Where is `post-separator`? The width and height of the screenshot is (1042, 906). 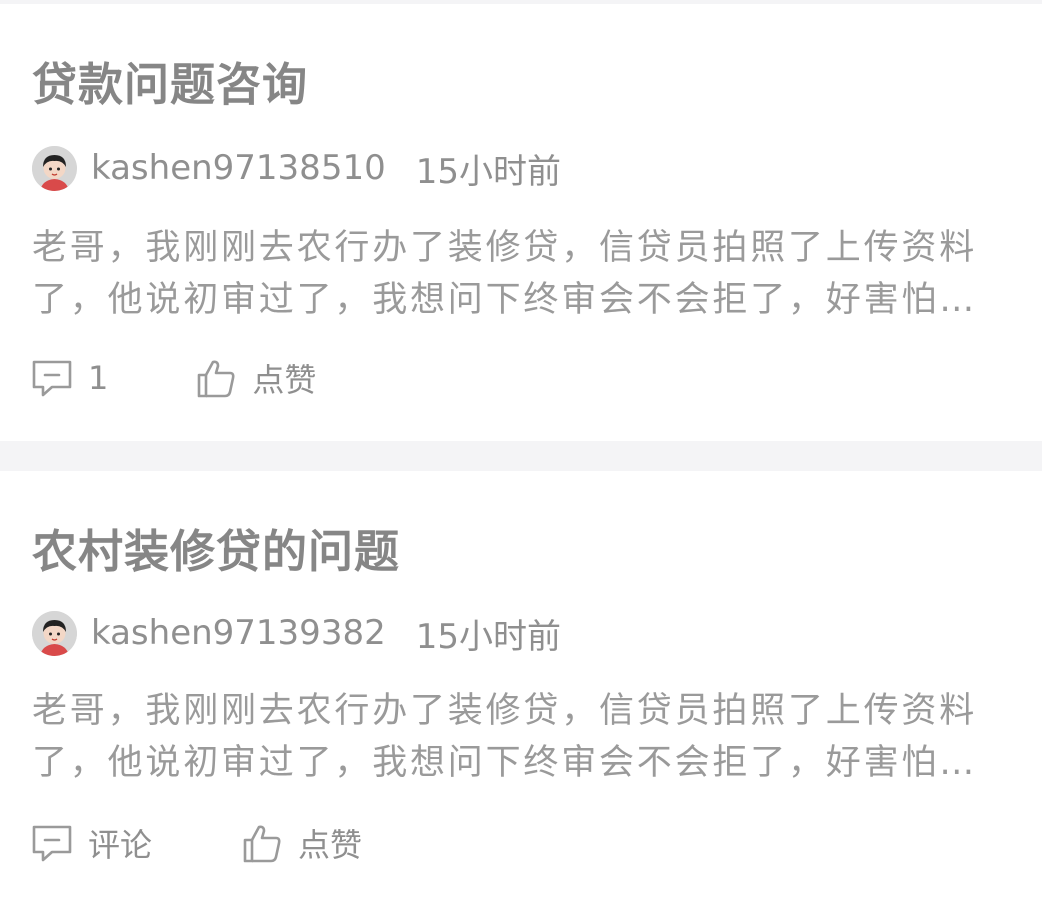
post-separator is located at coordinates (521, 456).